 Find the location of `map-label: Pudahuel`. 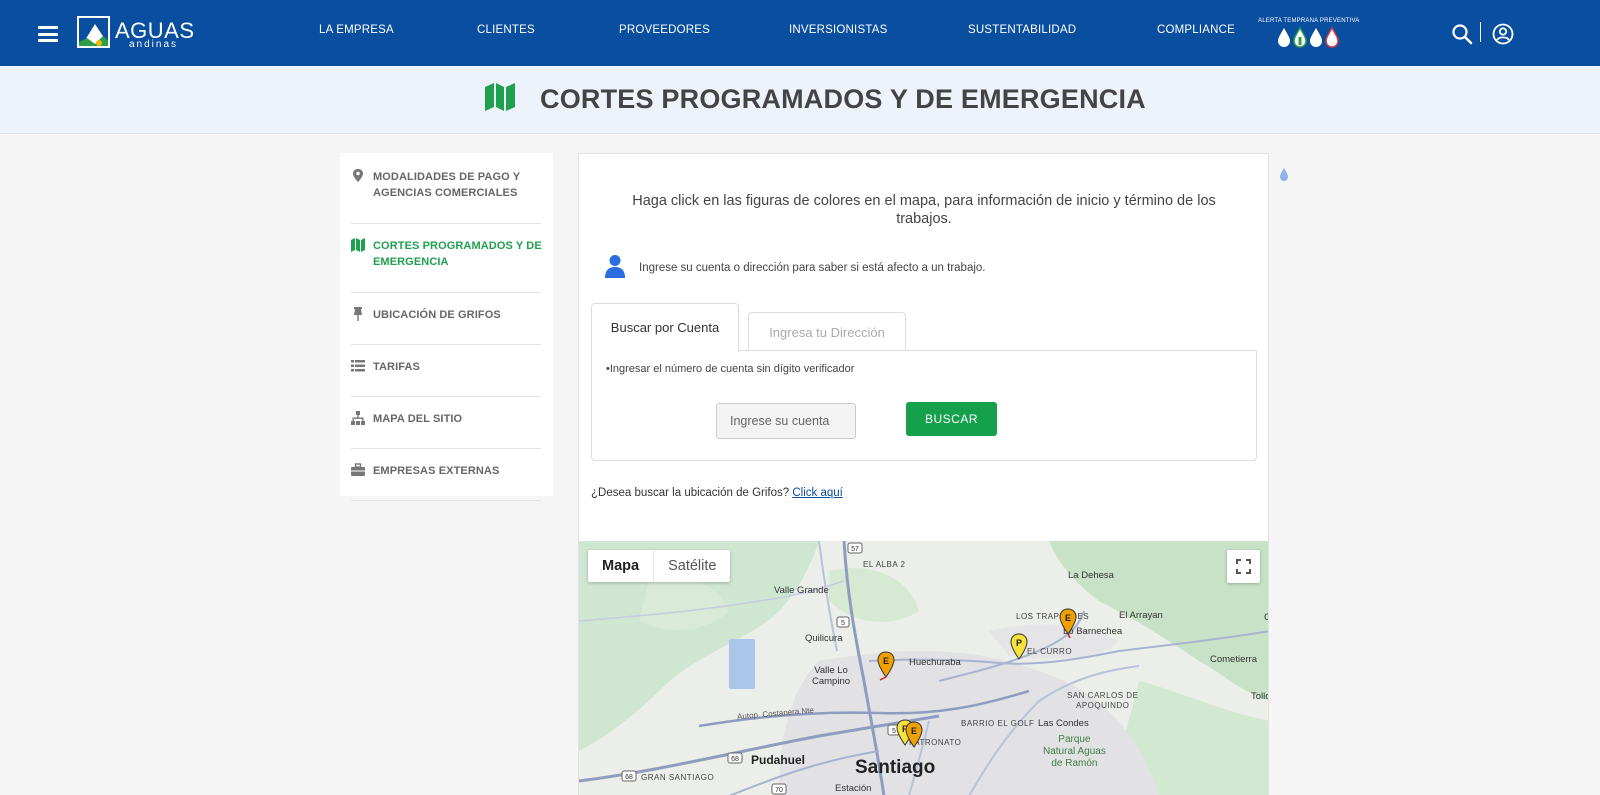

map-label: Pudahuel is located at coordinates (778, 760).